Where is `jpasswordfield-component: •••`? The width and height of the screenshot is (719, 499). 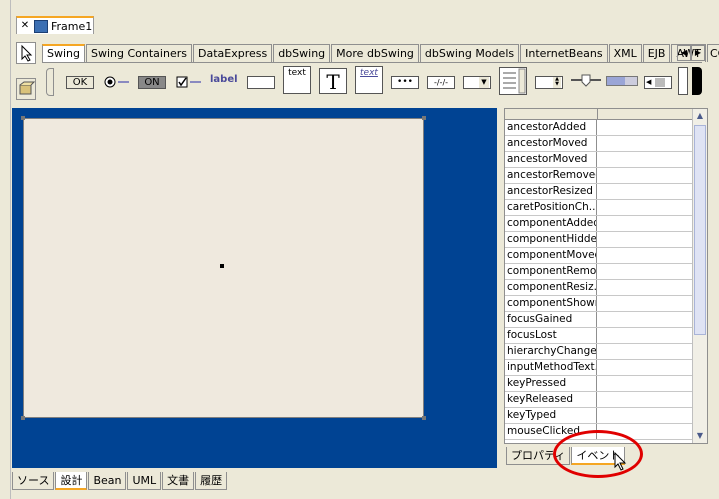 jpasswordfield-component: ••• is located at coordinates (405, 82).